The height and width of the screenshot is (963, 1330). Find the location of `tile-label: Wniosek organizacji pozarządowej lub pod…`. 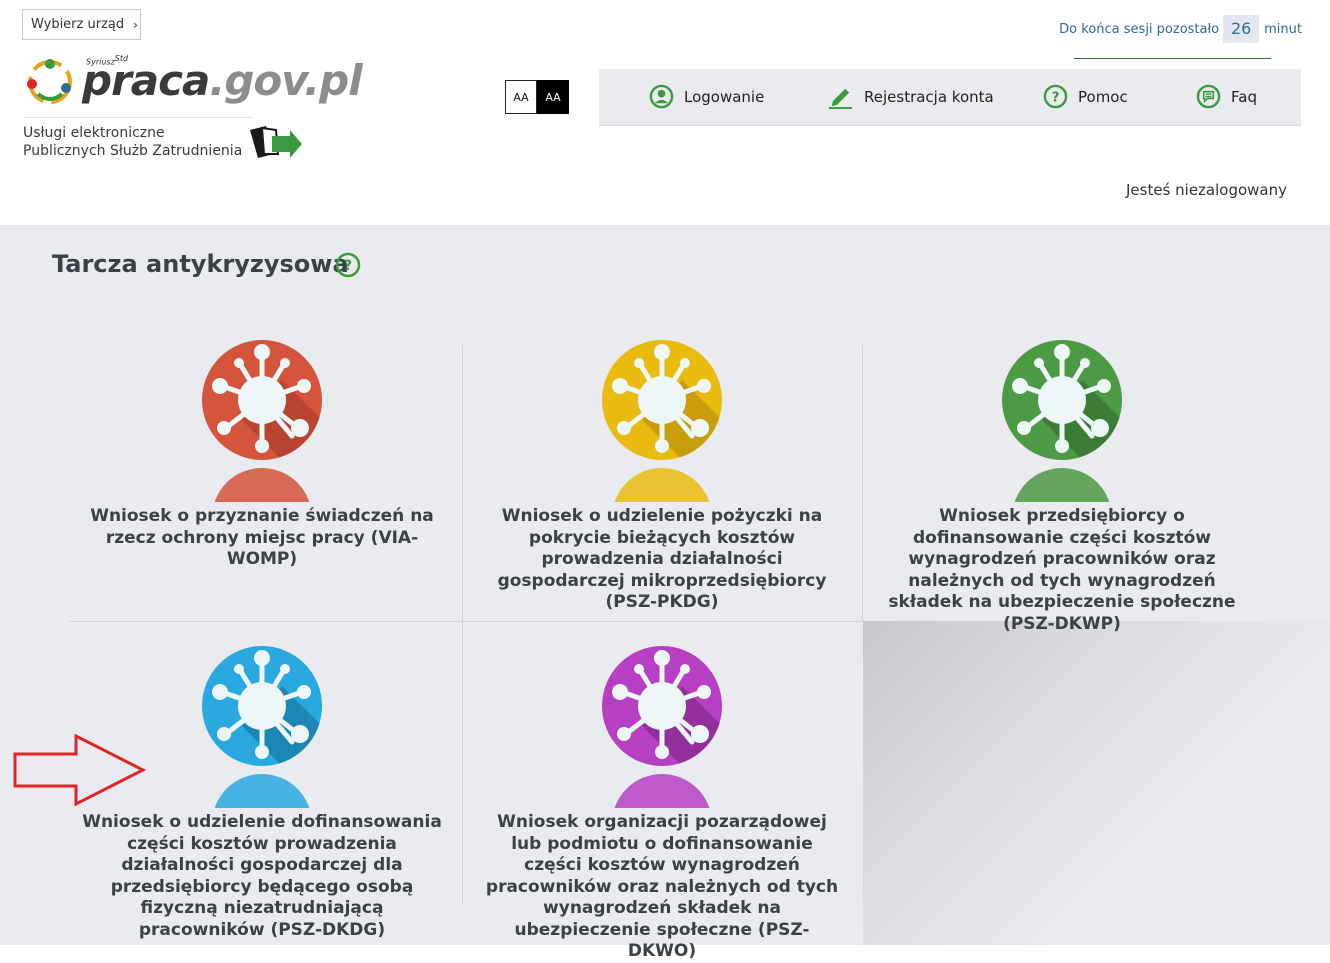

tile-label: Wniosek organizacji pozarządowej lub pod… is located at coordinates (662, 886).